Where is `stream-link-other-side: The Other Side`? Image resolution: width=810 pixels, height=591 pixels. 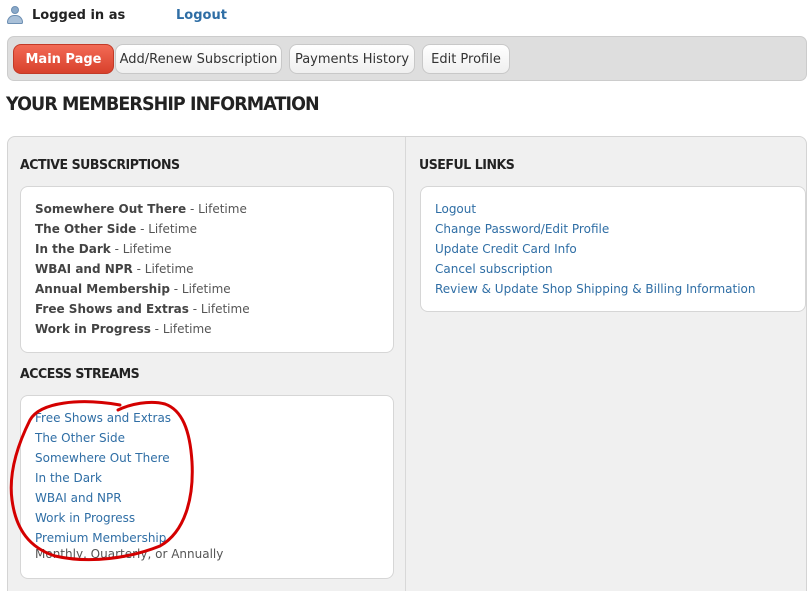 stream-link-other-side: The Other Side is located at coordinates (80, 438).